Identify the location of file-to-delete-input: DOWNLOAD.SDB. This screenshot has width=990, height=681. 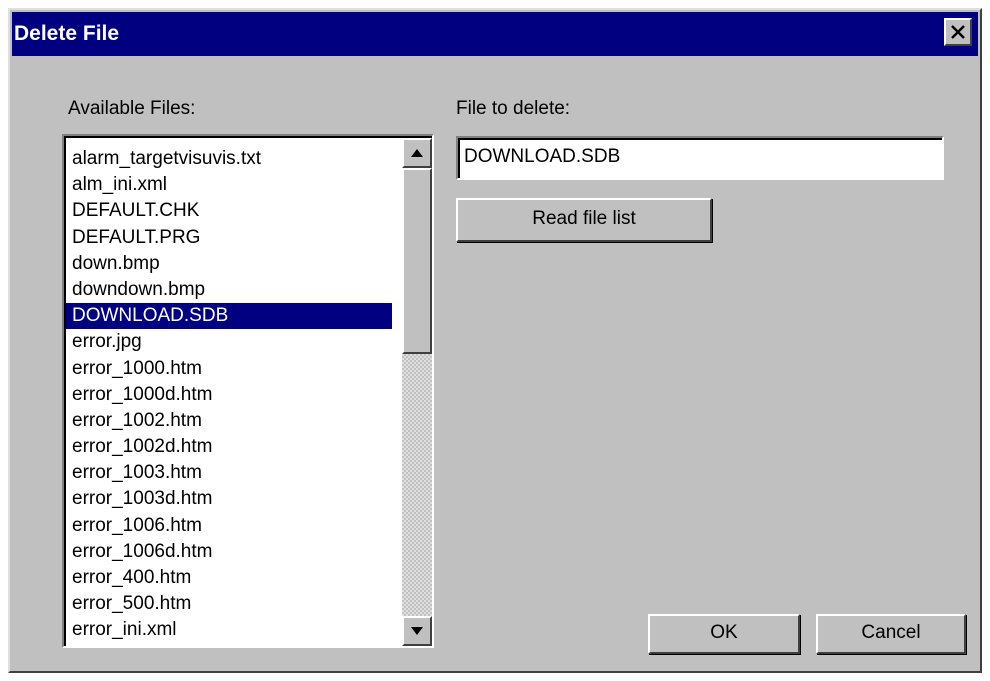
(700, 158).